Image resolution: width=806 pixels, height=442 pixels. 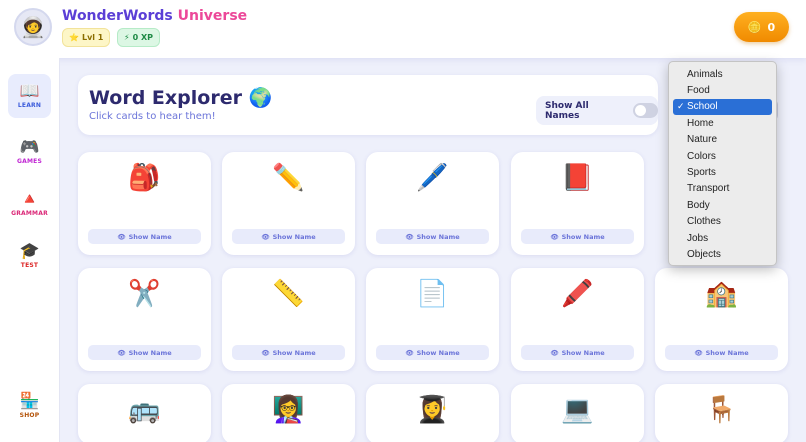 I want to click on word-card: 📏 👁 Show Name, so click(x=288, y=319).